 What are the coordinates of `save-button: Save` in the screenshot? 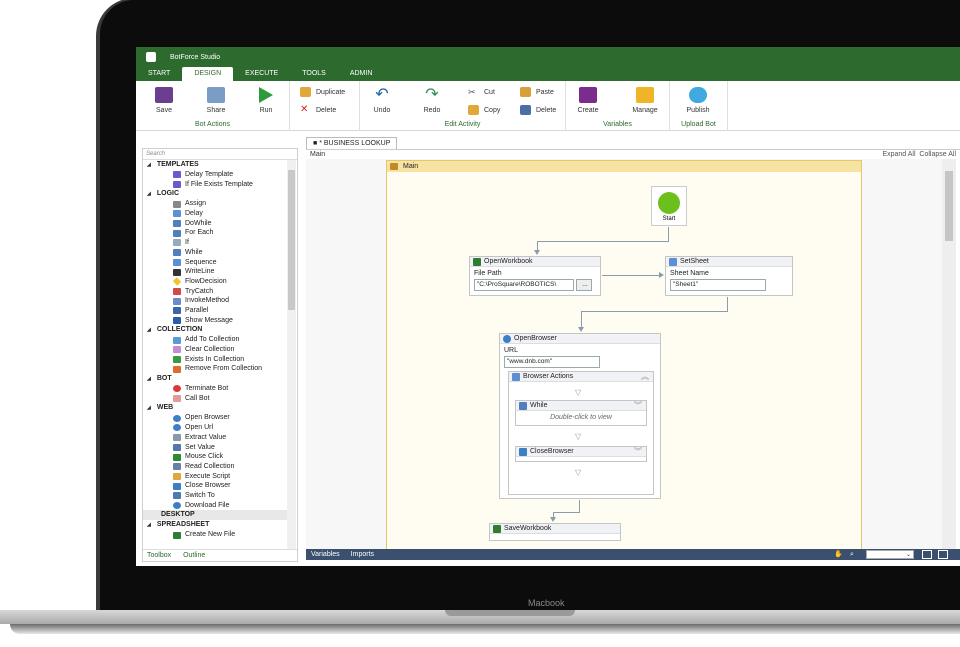 It's located at (164, 100).